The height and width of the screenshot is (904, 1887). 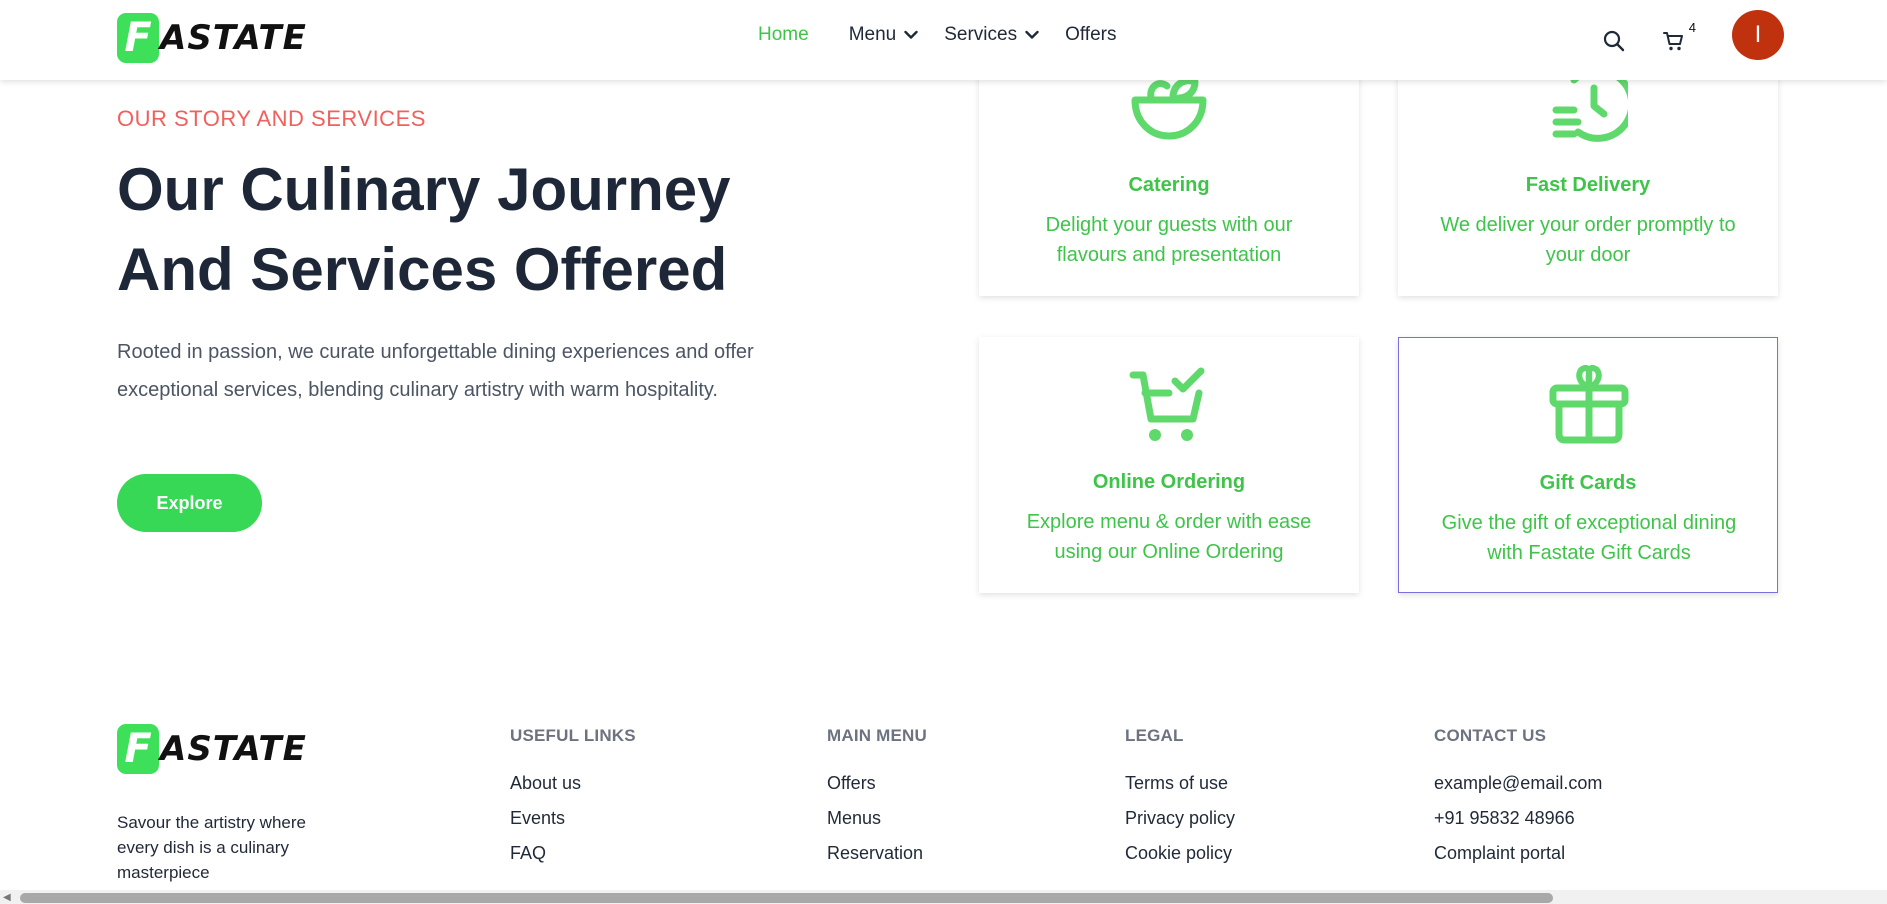 What do you see at coordinates (271, 118) in the screenshot?
I see `section-eyebrow: OUR STORY AND SERVICES` at bounding box center [271, 118].